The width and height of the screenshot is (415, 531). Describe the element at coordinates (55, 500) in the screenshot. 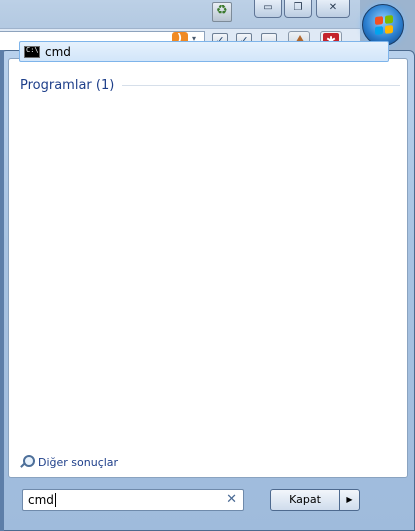

I see `text-caret` at that location.